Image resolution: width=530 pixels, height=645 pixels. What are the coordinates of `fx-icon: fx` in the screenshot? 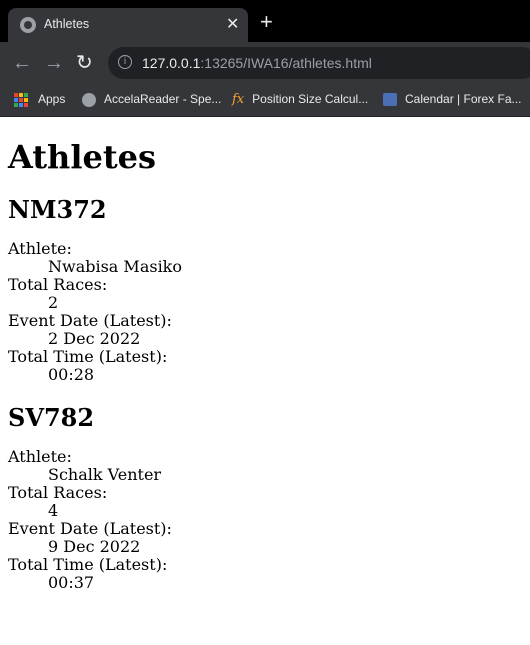 It's located at (238, 100).